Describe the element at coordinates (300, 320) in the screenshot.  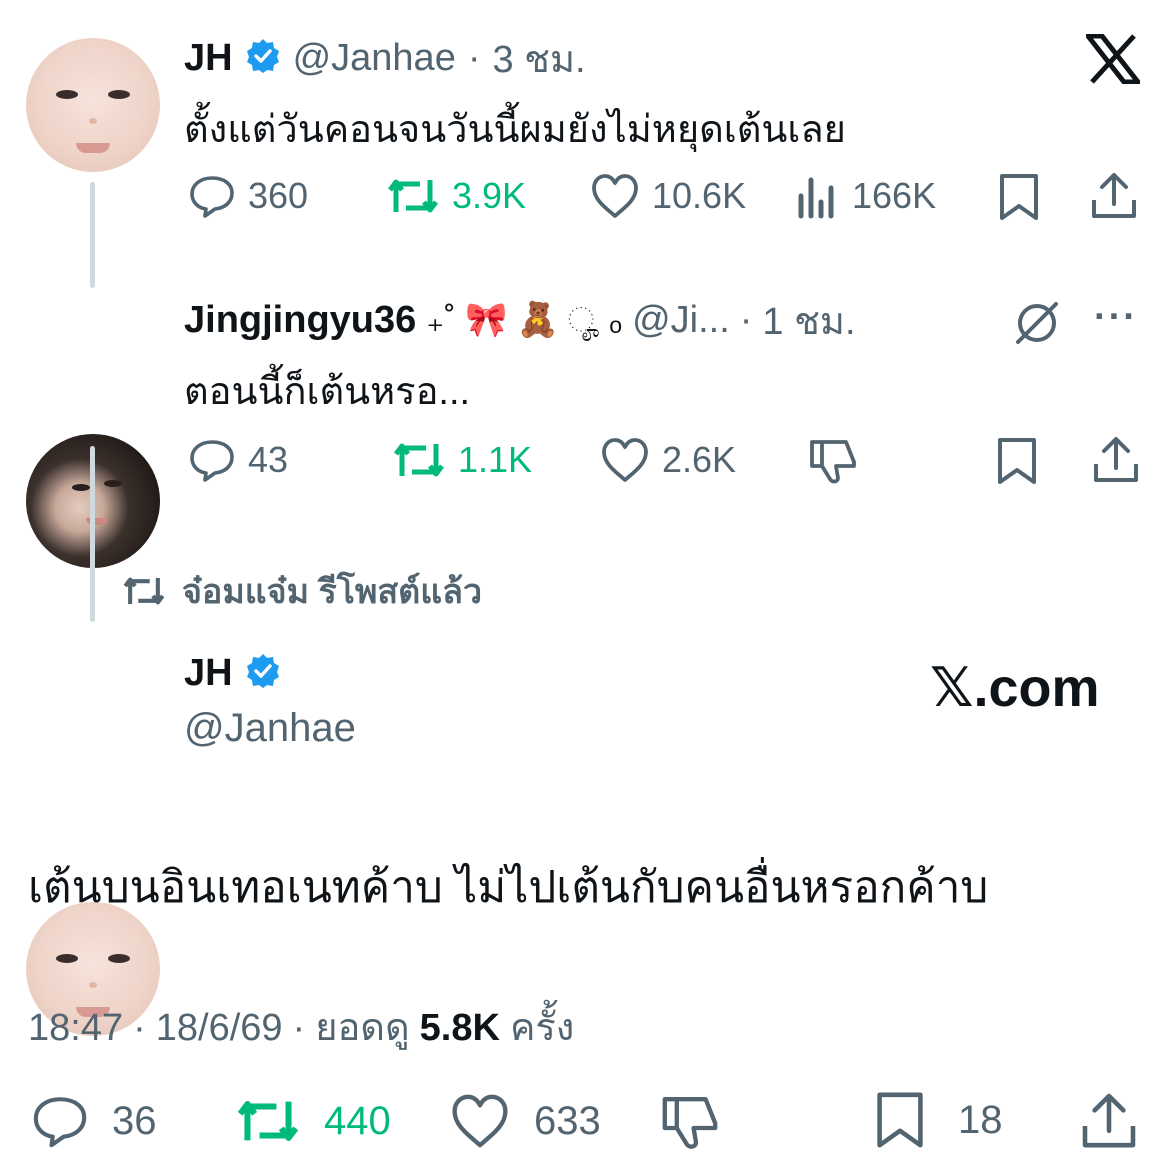
I see `display-name: Jingjingyu36` at that location.